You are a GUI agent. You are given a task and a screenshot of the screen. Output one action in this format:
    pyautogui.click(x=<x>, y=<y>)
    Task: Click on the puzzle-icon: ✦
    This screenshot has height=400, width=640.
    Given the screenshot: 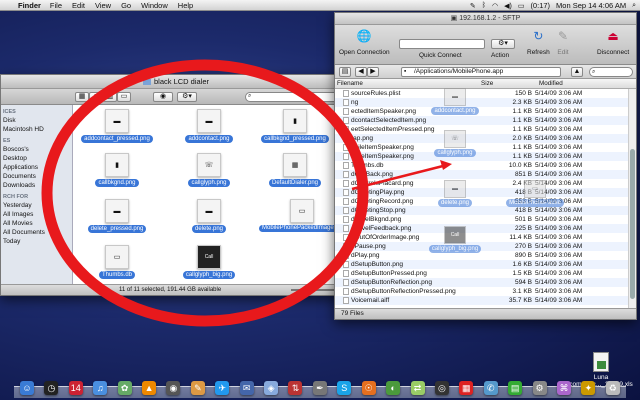 What is the action you would take?
    pyautogui.click(x=588, y=388)
    